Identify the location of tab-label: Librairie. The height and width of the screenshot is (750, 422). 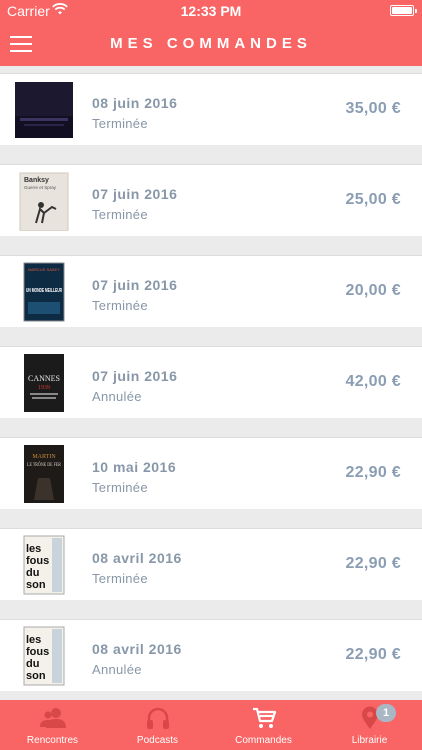
(369, 740).